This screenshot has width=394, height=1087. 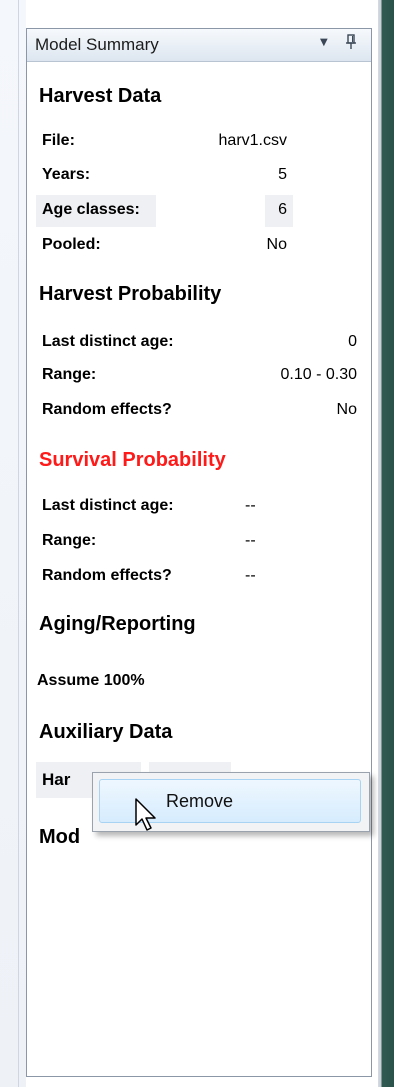 I want to click on survival-range-value: --, so click(x=250, y=540).